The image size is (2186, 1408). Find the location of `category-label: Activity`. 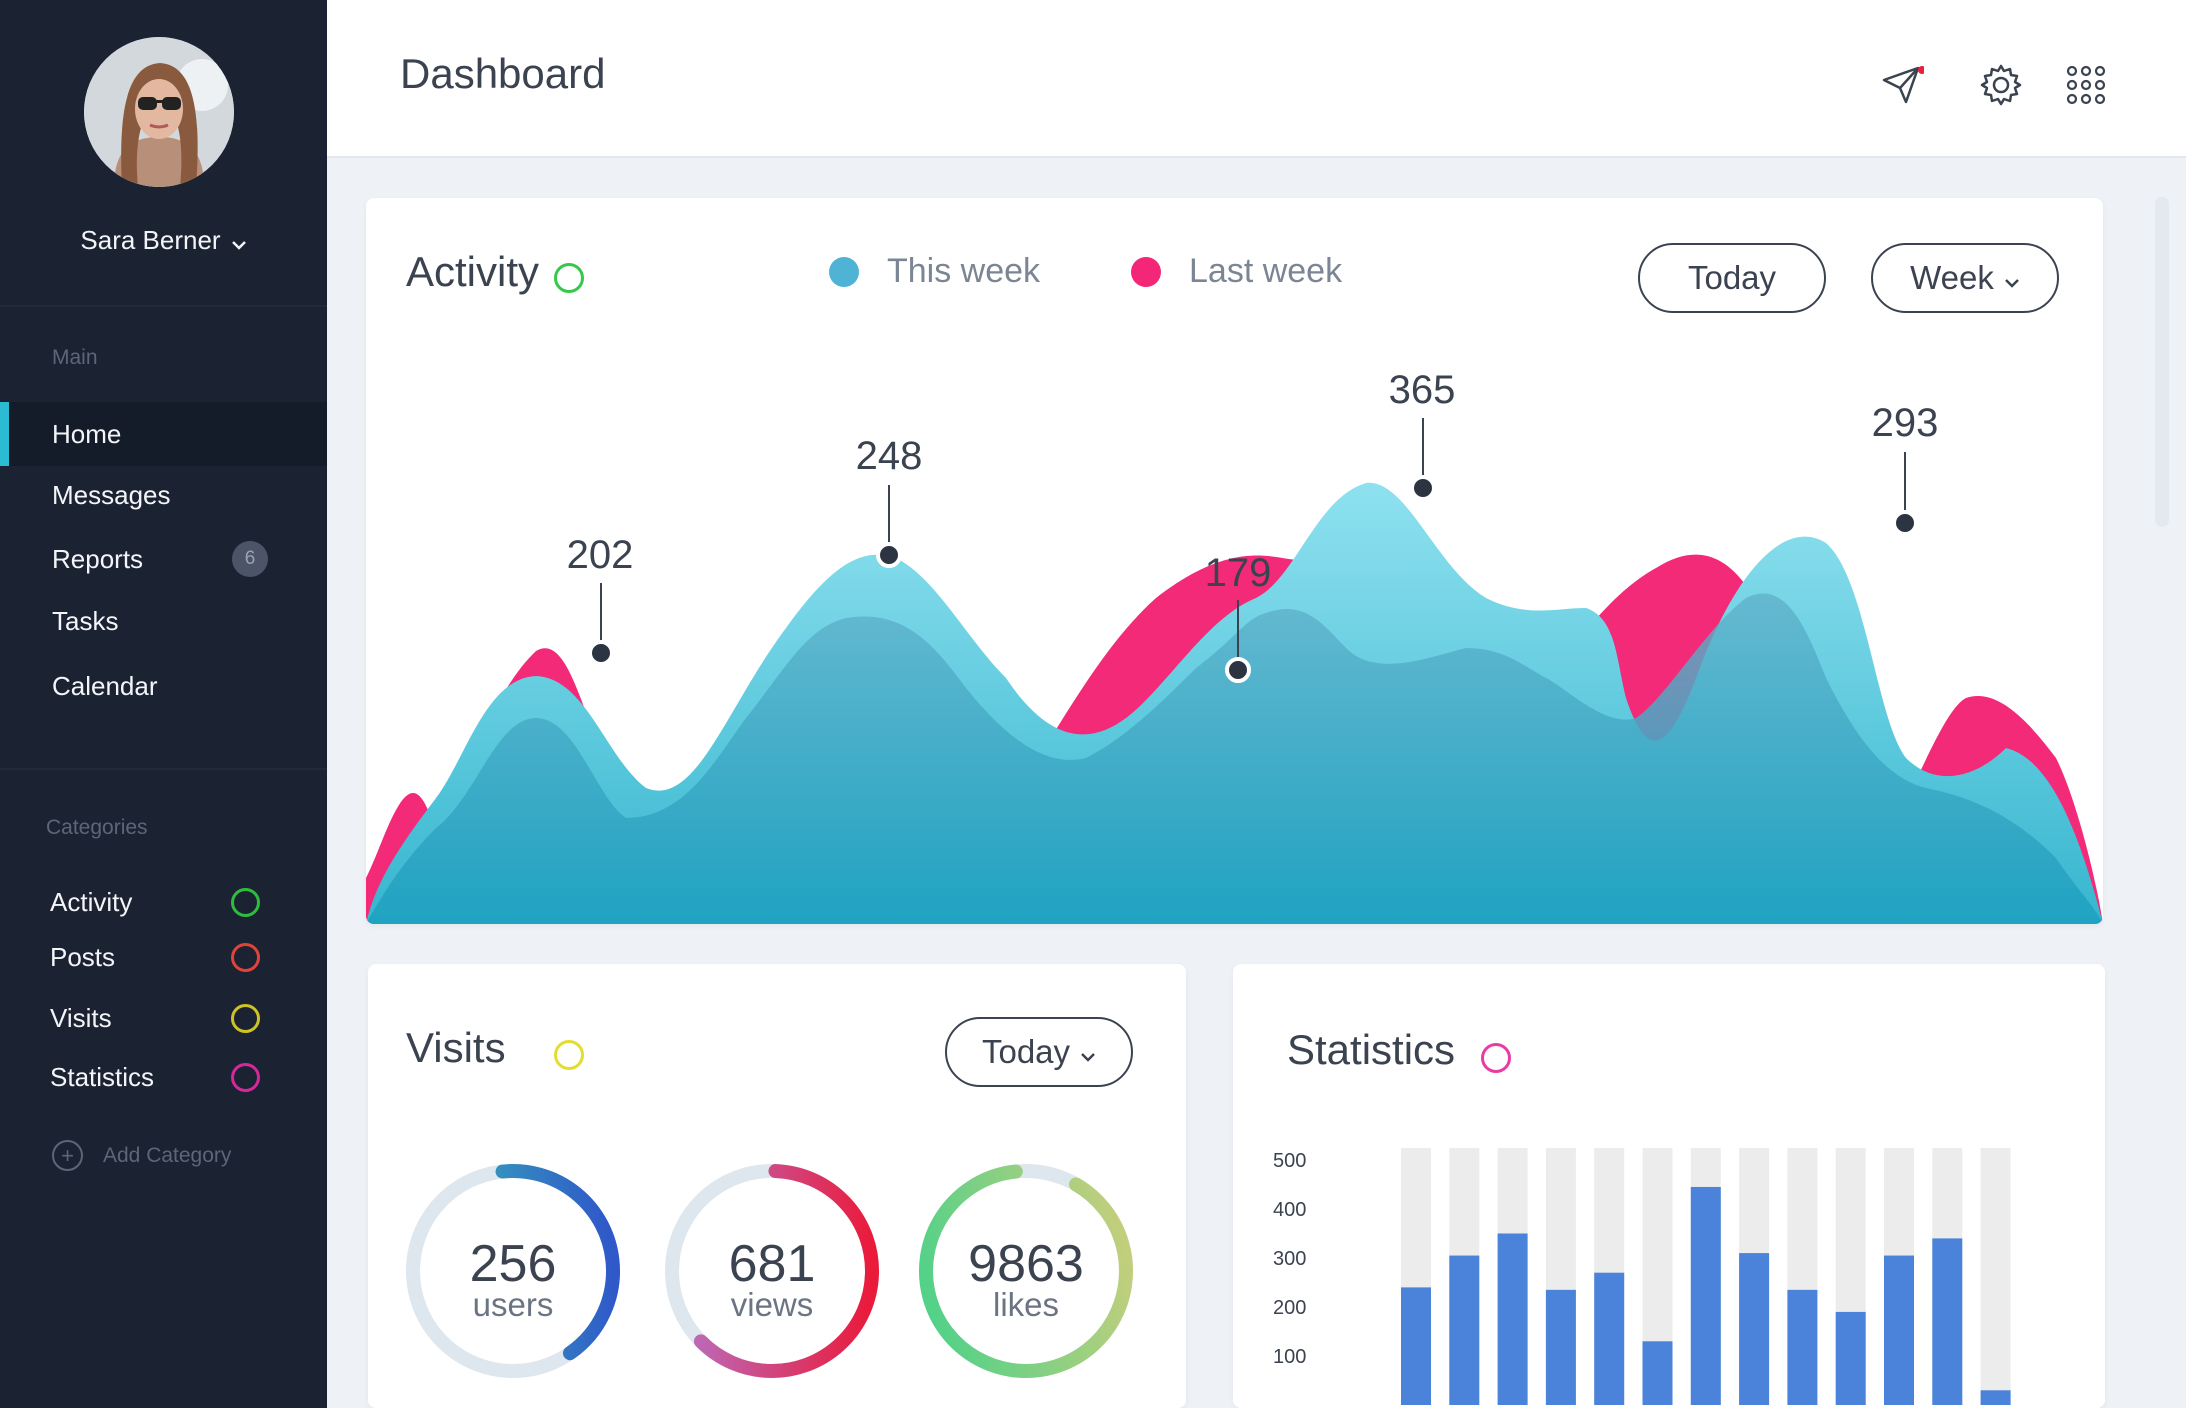

category-label: Activity is located at coordinates (91, 901).